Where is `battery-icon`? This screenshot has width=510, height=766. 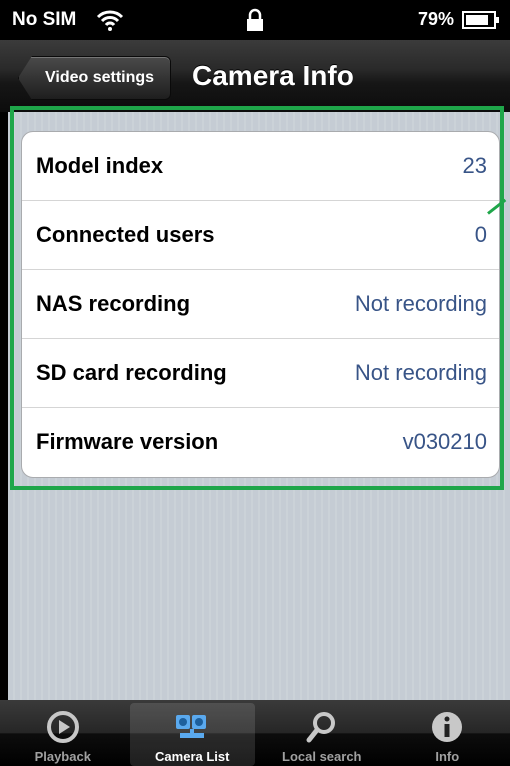
battery-icon is located at coordinates (480, 20).